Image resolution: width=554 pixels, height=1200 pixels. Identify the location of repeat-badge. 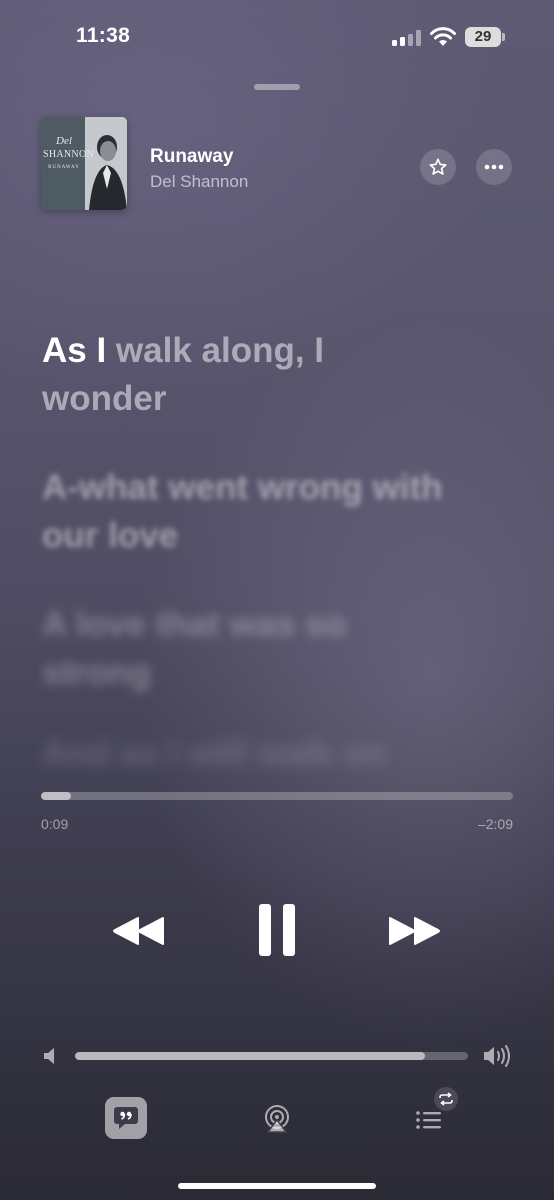
(446, 1099).